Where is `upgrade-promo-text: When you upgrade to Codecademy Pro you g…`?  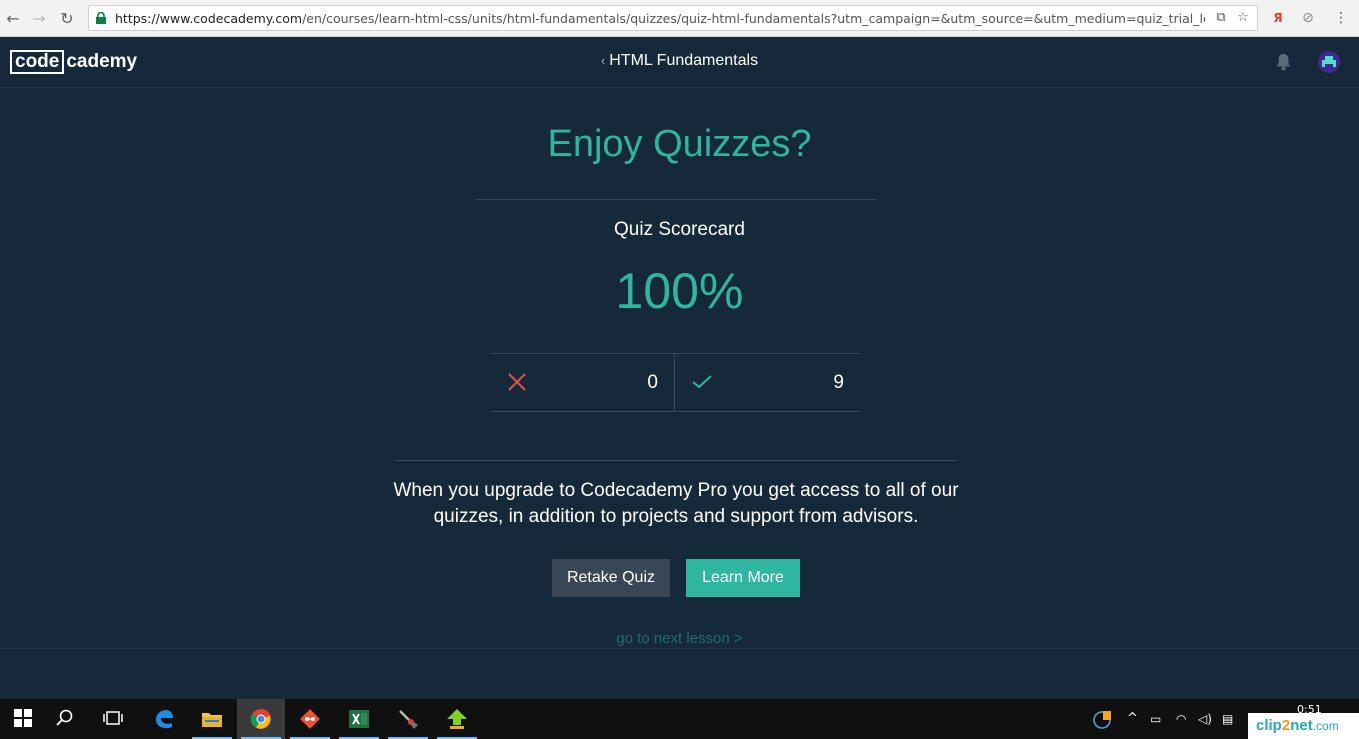
upgrade-promo-text: When you upgrade to Codecademy Pro you g… is located at coordinates (676, 503).